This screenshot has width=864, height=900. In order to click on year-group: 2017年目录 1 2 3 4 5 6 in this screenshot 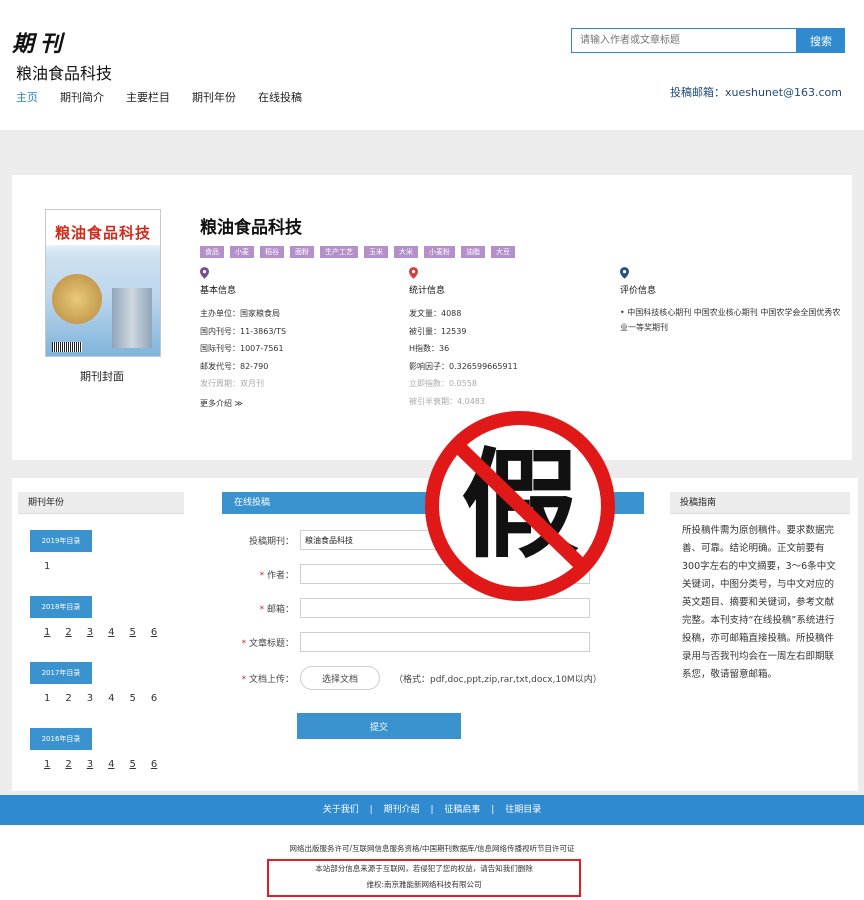, I will do `click(107, 671)`.